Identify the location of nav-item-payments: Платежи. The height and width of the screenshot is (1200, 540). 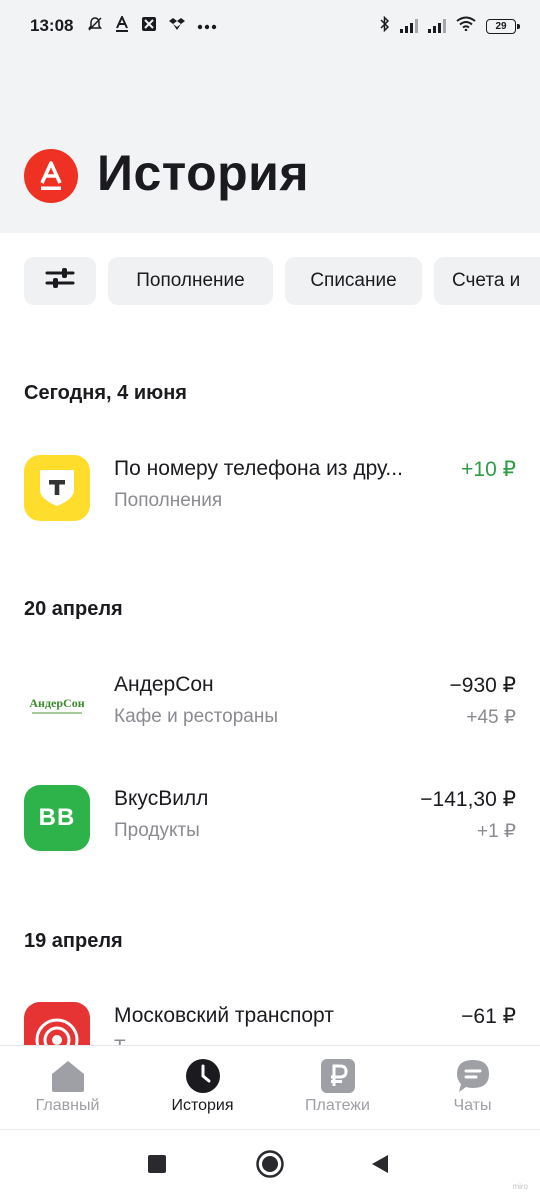
(337, 1088).